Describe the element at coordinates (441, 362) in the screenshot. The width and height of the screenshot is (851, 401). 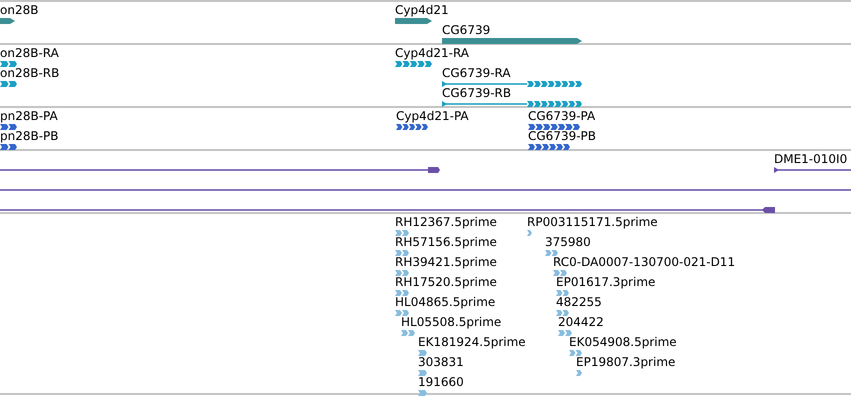
I see `feature-label: 303831` at that location.